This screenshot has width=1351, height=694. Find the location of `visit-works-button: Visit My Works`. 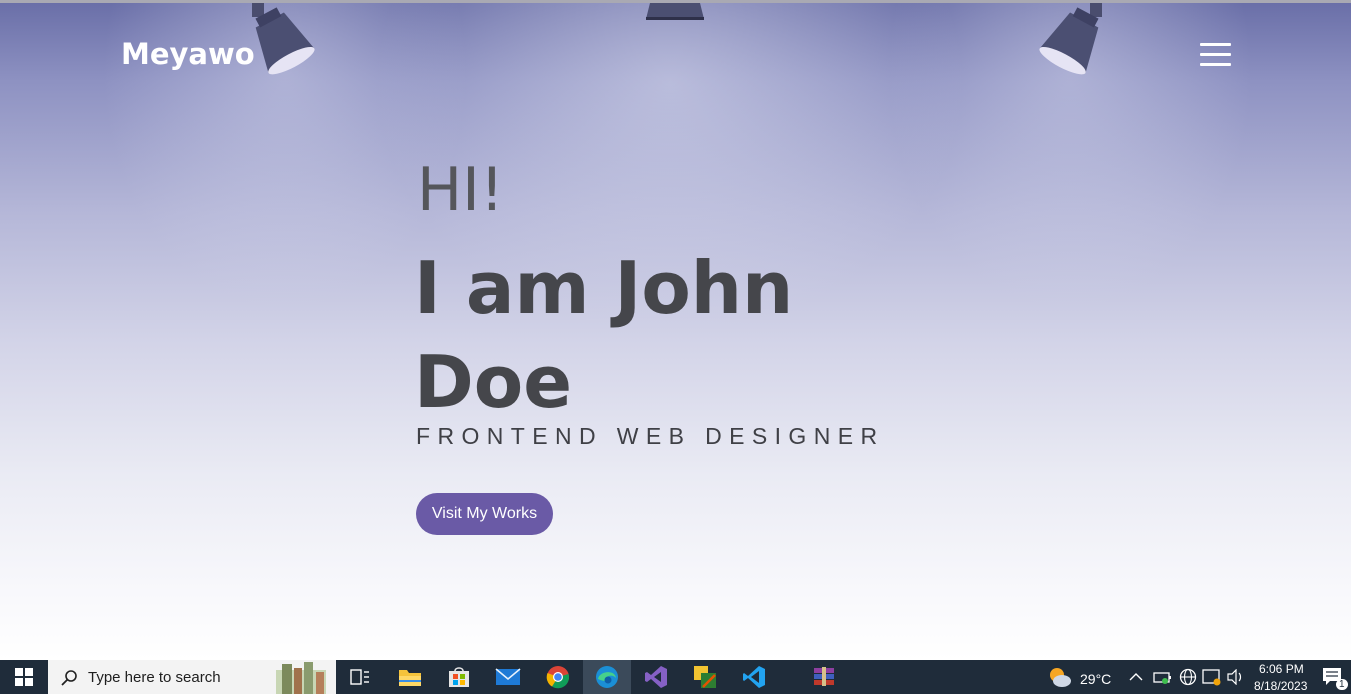

visit-works-button: Visit My Works is located at coordinates (484, 514).